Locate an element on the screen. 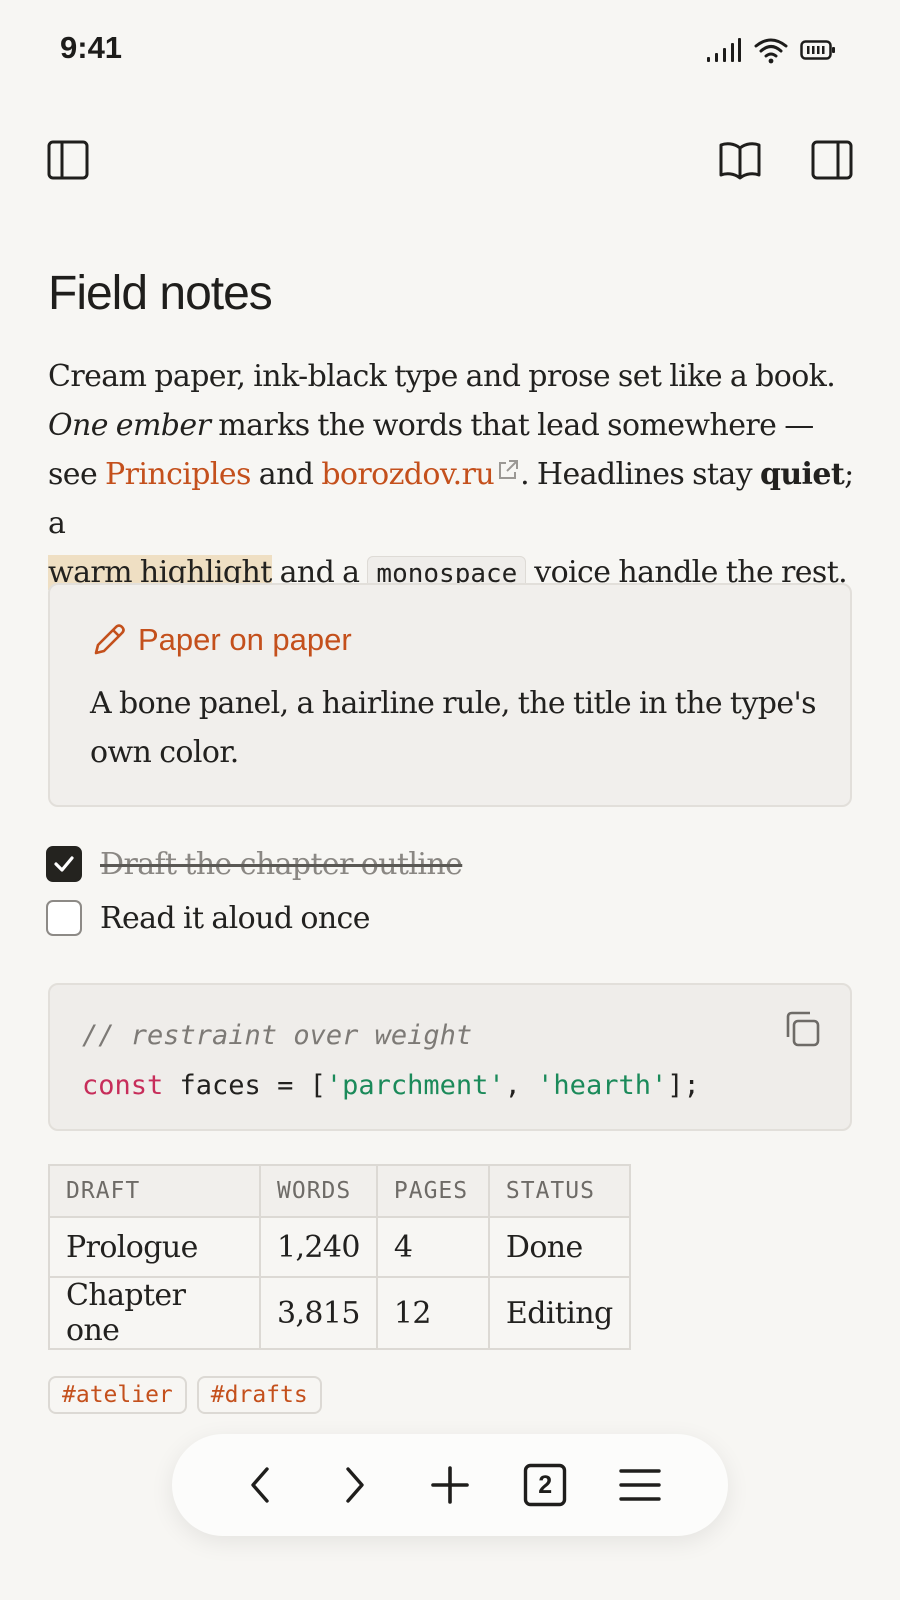 This screenshot has width=900, height=1600. emphasis-text: One ember is located at coordinates (129, 425).